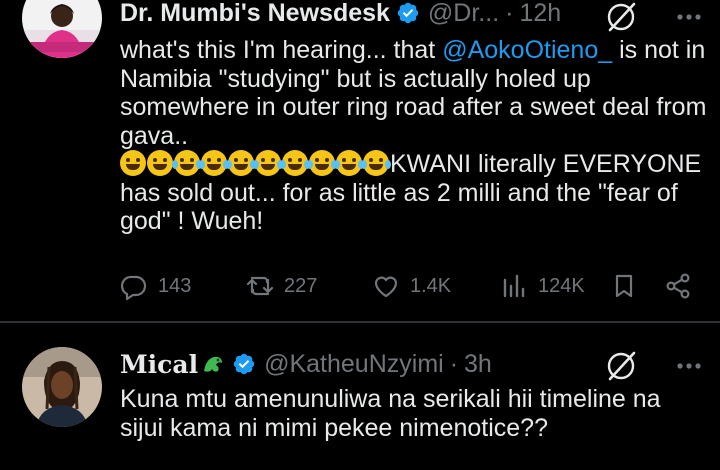  I want to click on share-button, so click(683, 286).